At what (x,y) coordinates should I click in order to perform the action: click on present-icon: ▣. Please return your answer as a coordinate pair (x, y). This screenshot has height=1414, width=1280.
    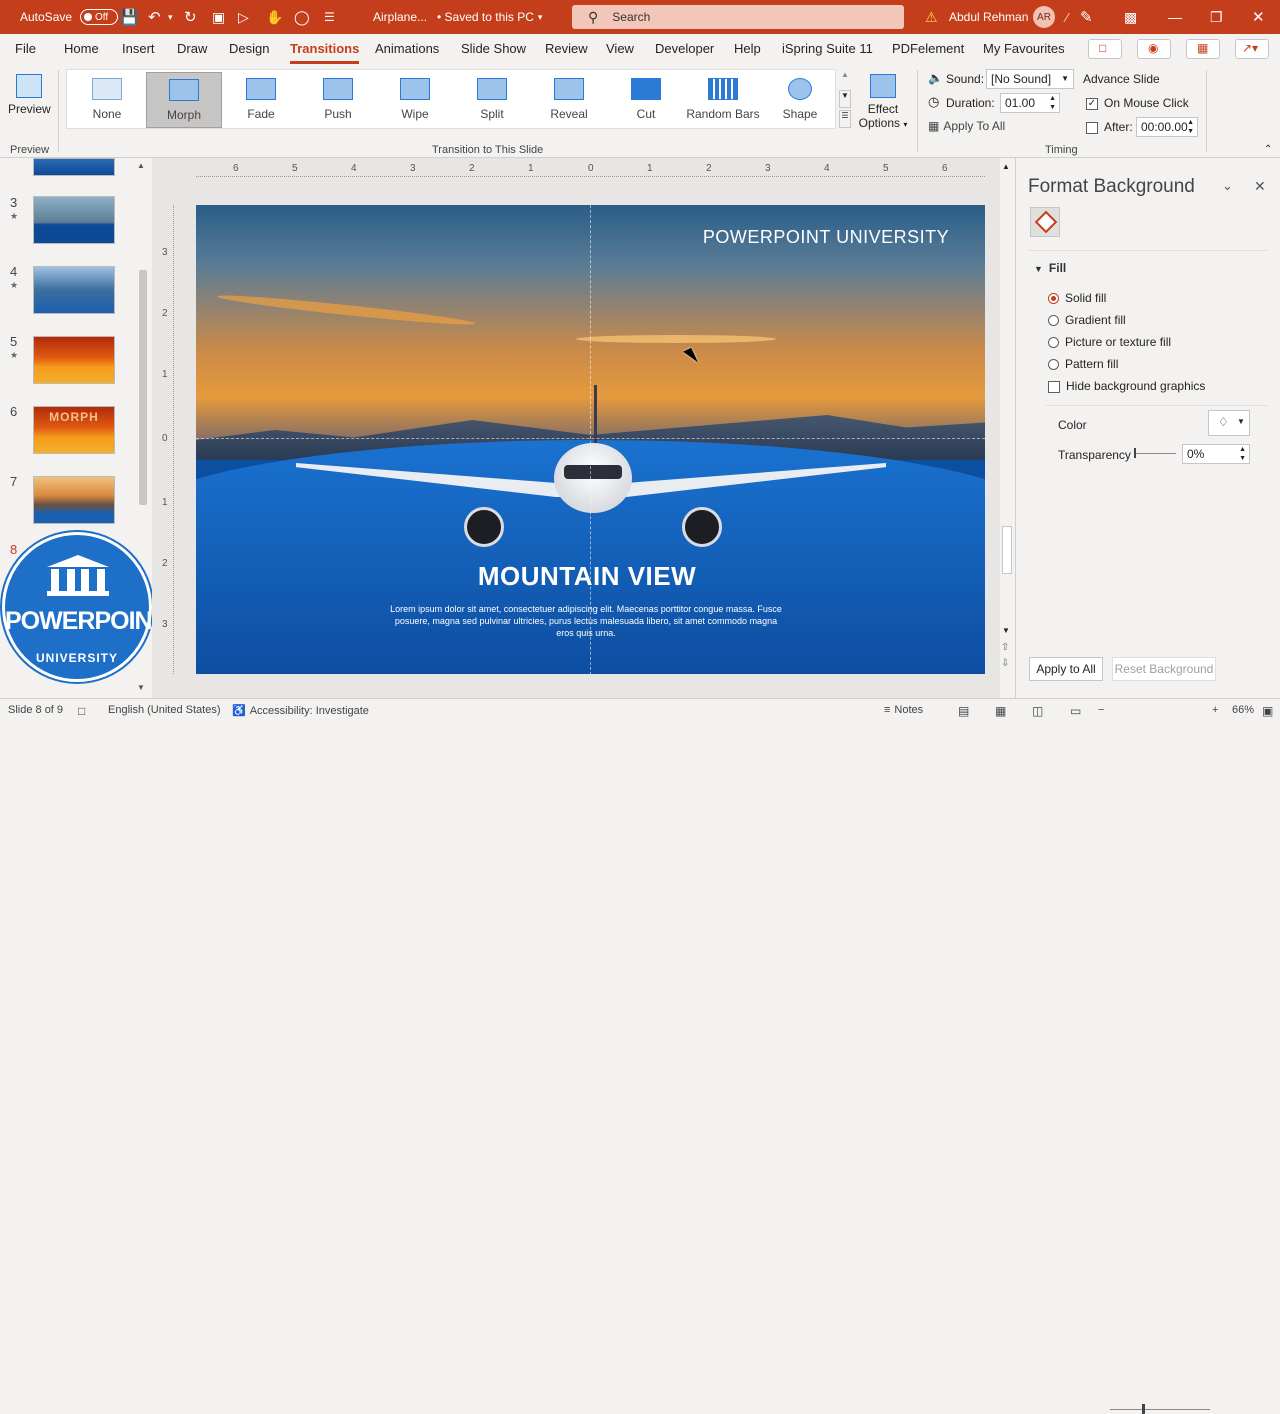
    Looking at the image, I should click on (218, 17).